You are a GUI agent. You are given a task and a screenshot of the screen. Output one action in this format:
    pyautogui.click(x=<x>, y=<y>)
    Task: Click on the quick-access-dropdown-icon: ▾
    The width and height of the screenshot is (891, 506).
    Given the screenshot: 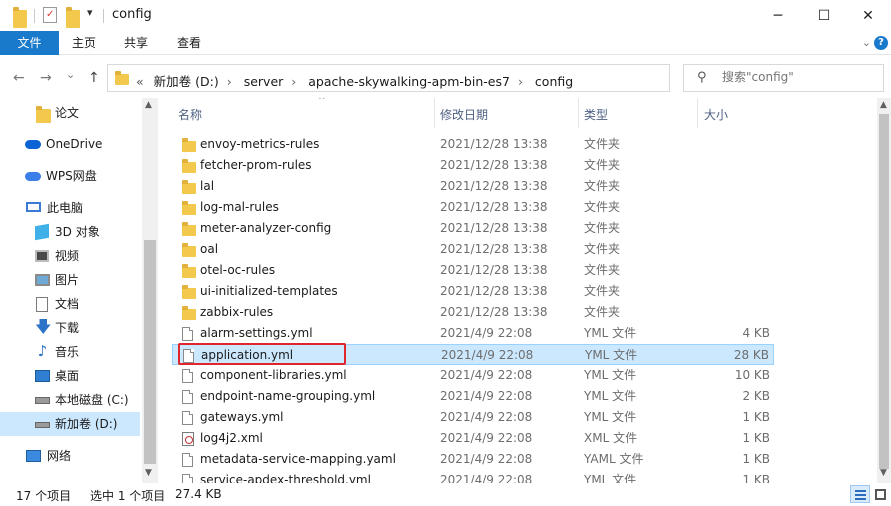 What is the action you would take?
    pyautogui.click(x=90, y=15)
    